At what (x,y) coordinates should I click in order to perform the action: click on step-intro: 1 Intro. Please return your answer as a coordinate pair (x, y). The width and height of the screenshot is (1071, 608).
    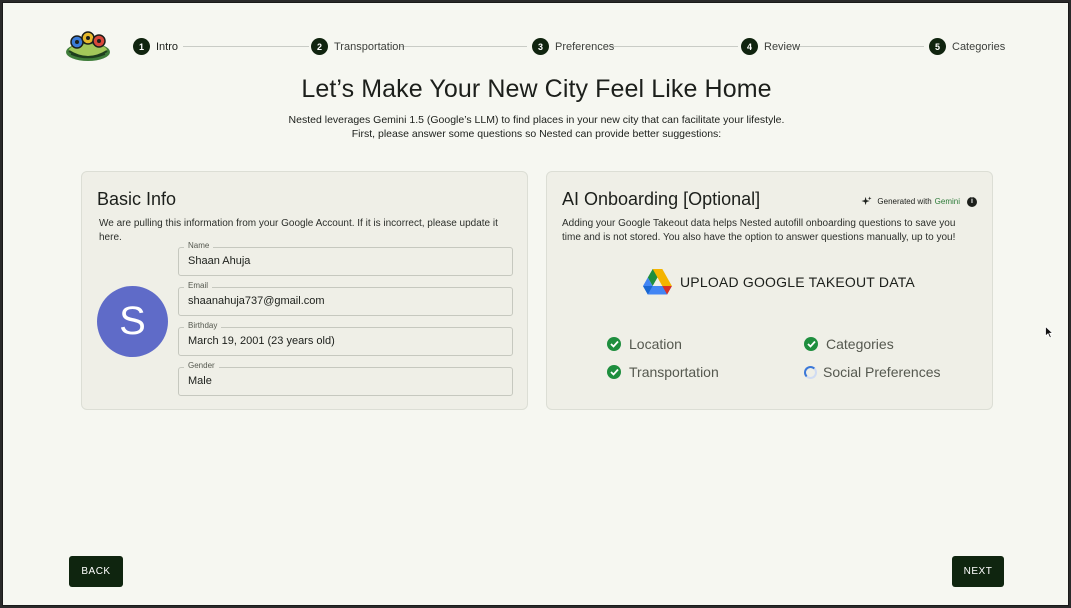
    Looking at the image, I should click on (155, 46).